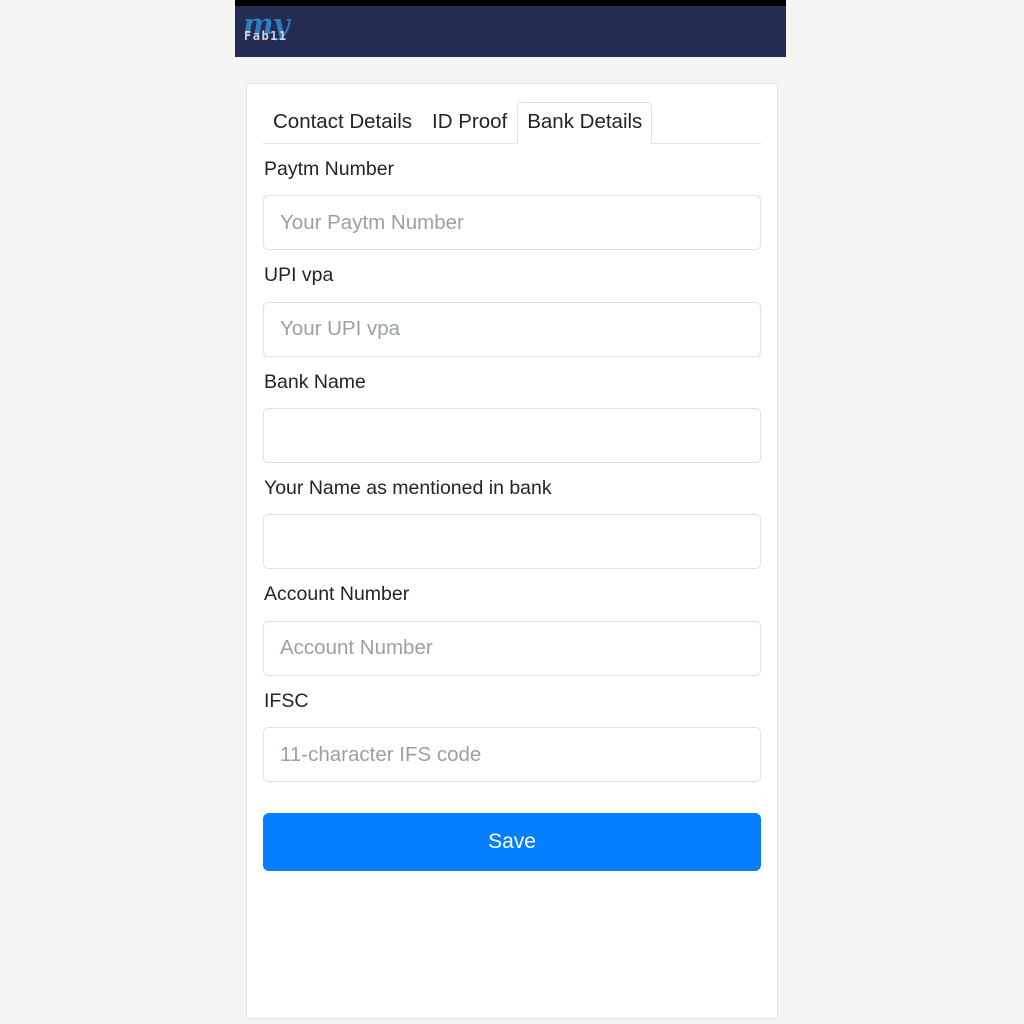 This screenshot has height=1024, width=1024. What do you see at coordinates (329, 169) in the screenshot?
I see `field-label-paytm-number: Paytm Number` at bounding box center [329, 169].